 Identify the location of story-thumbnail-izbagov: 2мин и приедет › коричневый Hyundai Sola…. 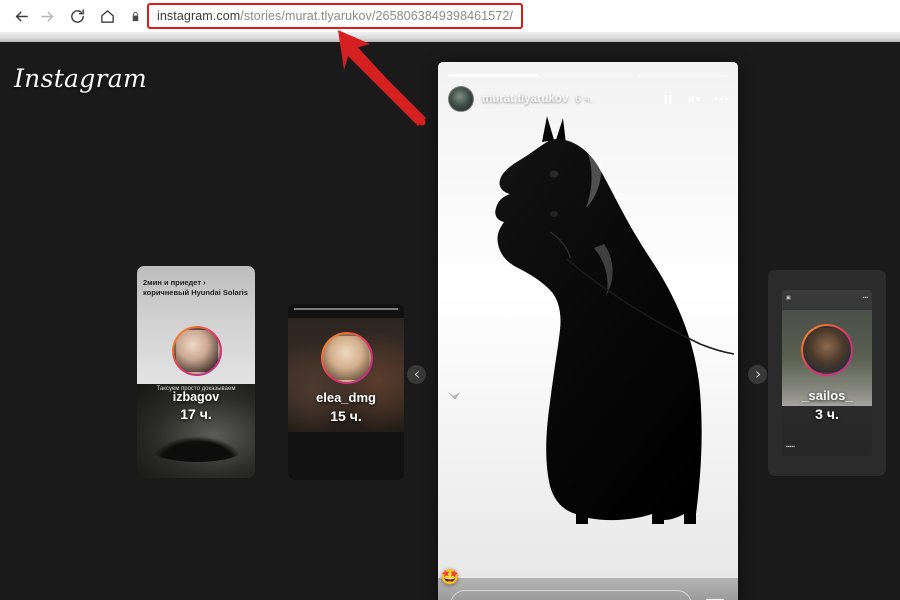
(196, 372).